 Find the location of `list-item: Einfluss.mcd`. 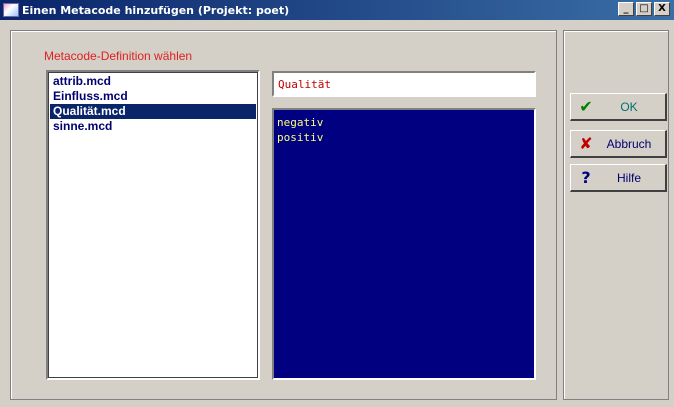

list-item: Einfluss.mcd is located at coordinates (153, 96).